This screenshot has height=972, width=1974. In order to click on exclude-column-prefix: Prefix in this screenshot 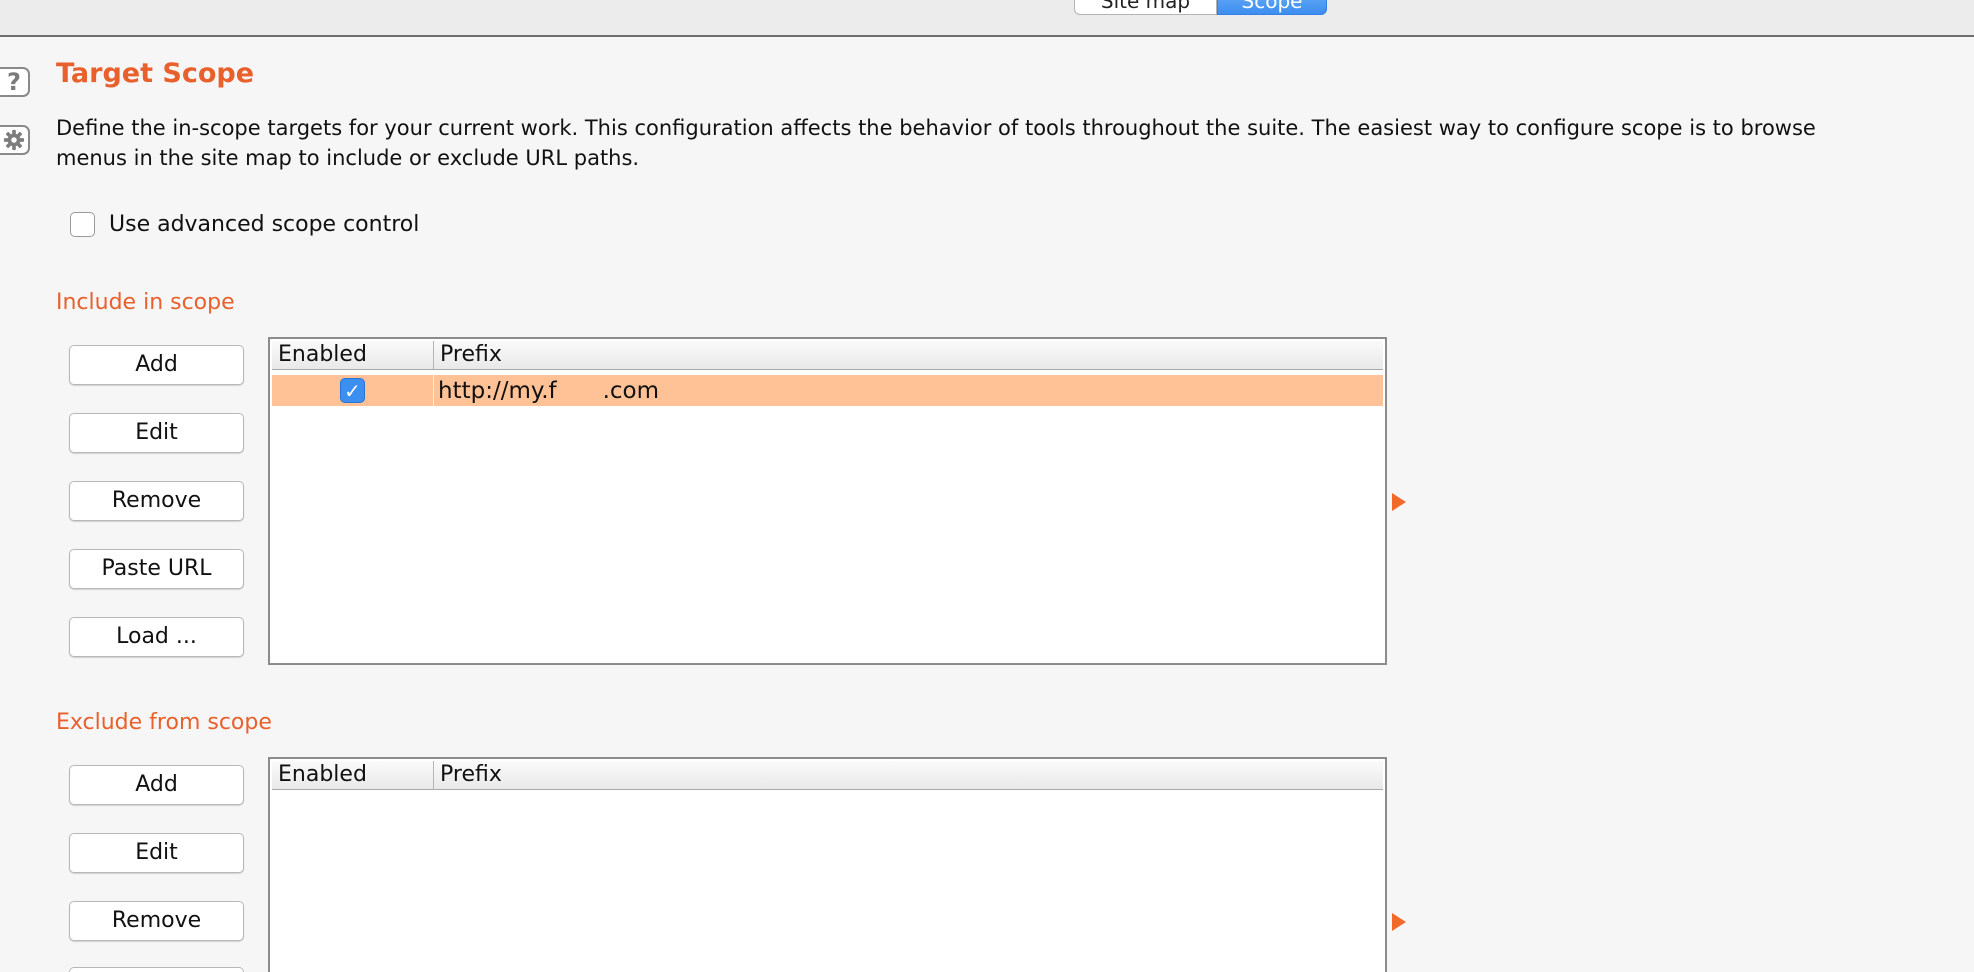, I will do `click(908, 775)`.